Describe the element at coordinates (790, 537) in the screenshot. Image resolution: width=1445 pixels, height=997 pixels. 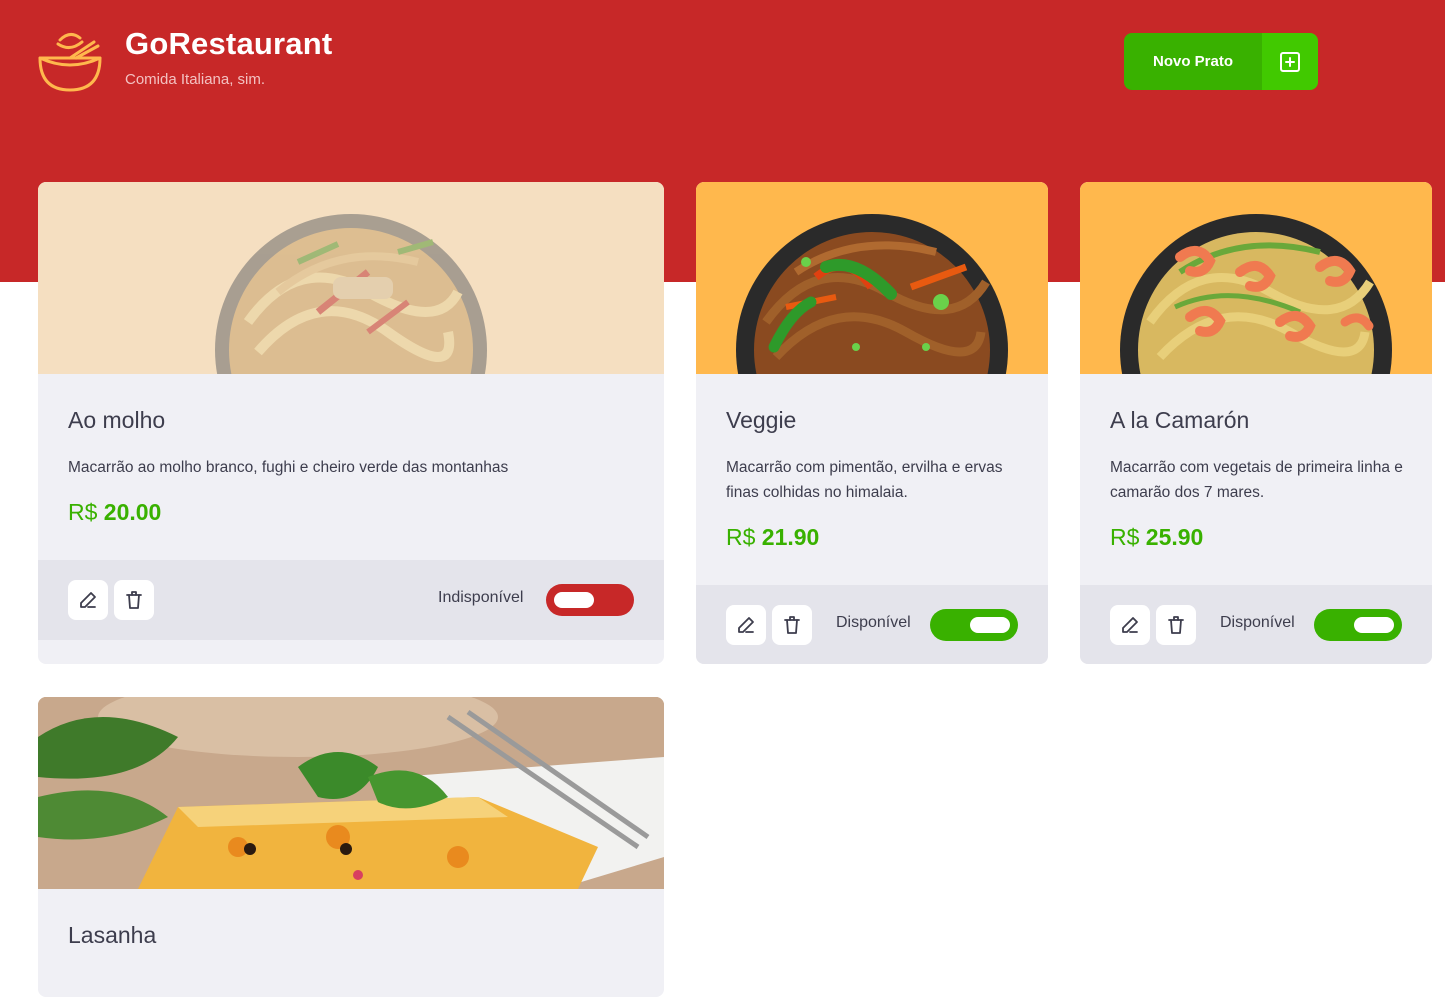
I see `price-value: 21.90` at that location.